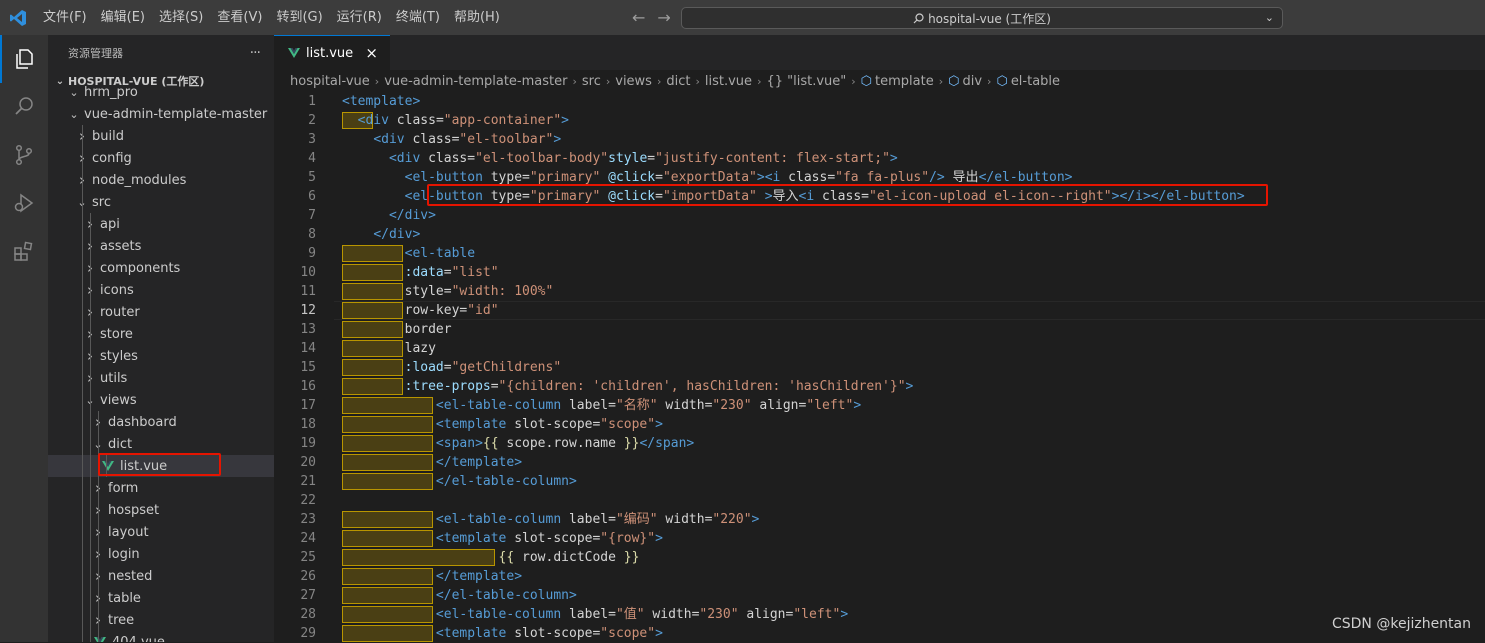 This screenshot has height=643, width=1485. I want to click on source-control-icon, so click(24, 155).